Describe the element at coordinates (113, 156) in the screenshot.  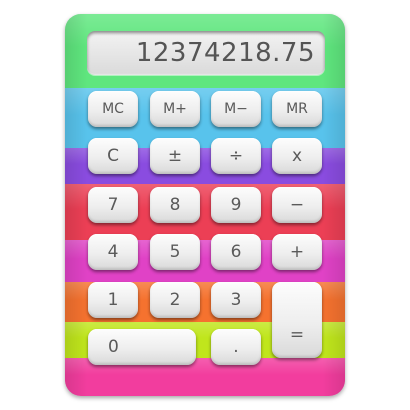
I see `clear-button: C` at that location.